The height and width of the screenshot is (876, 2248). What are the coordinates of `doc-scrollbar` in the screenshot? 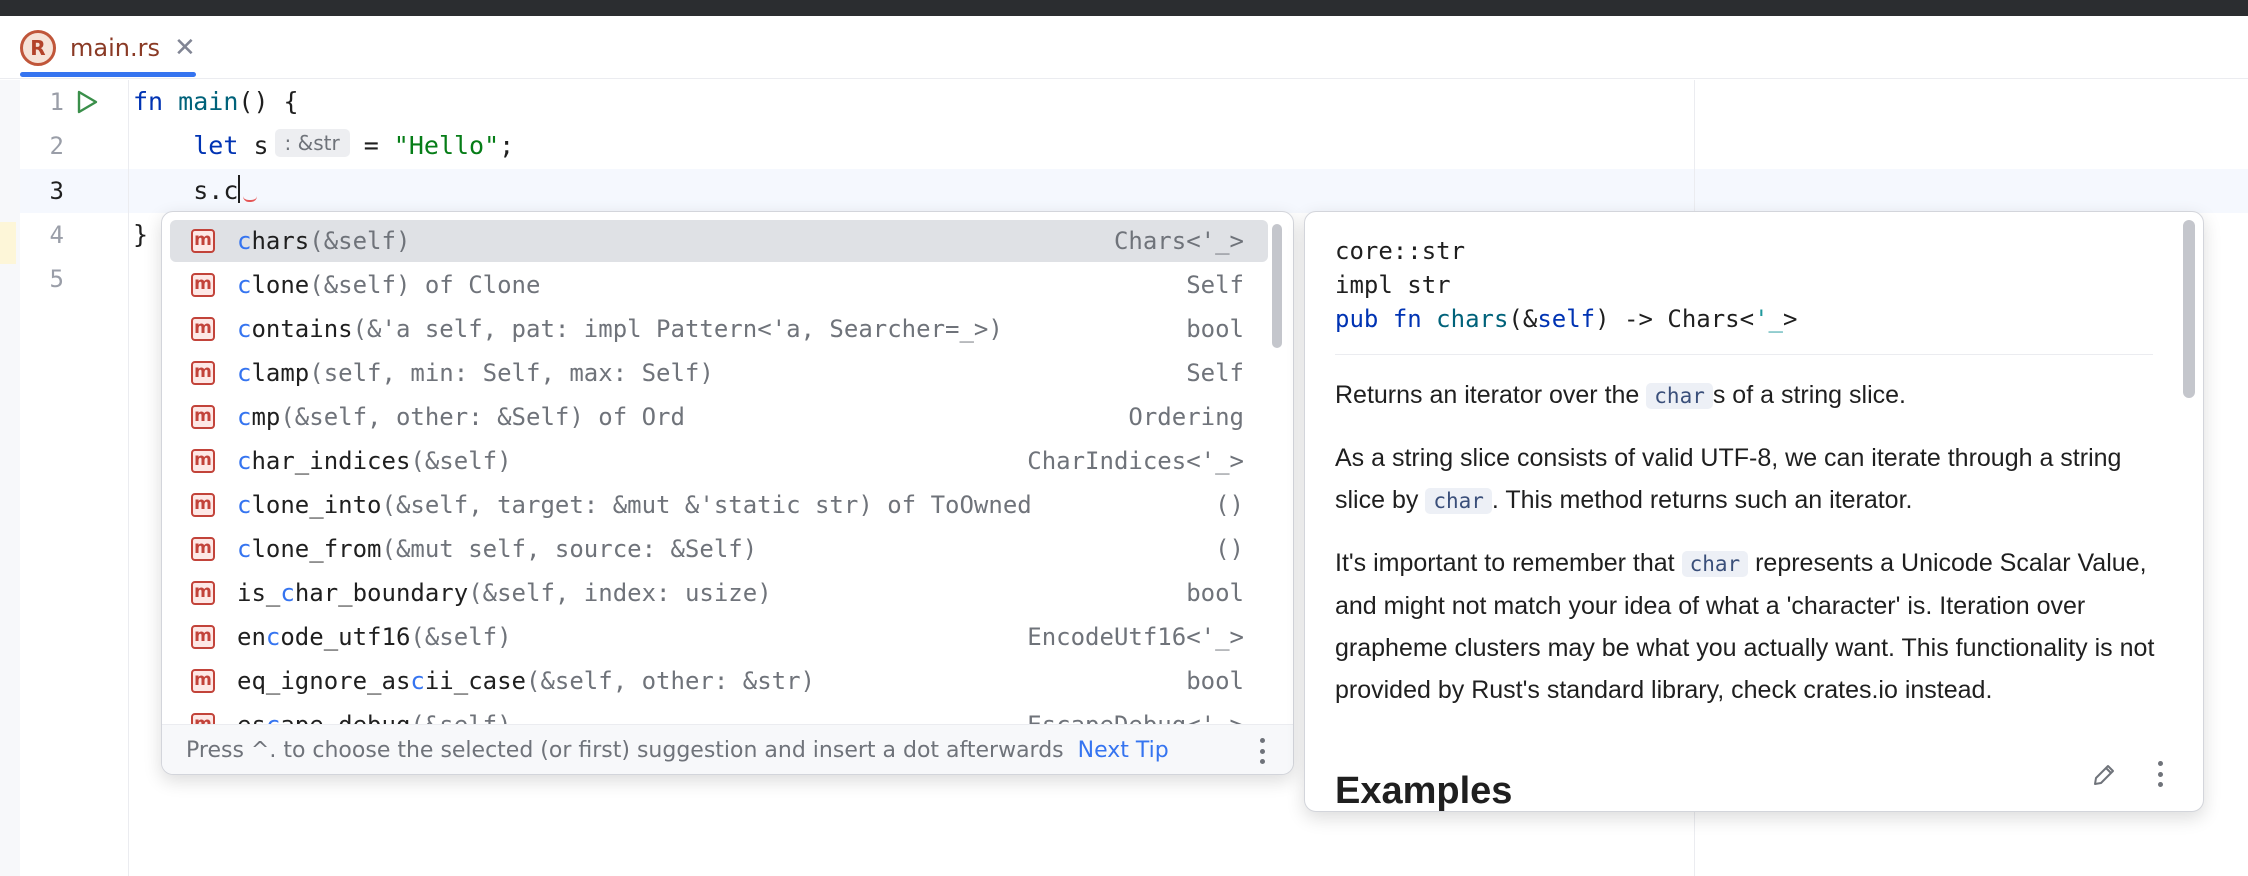 It's located at (2189, 309).